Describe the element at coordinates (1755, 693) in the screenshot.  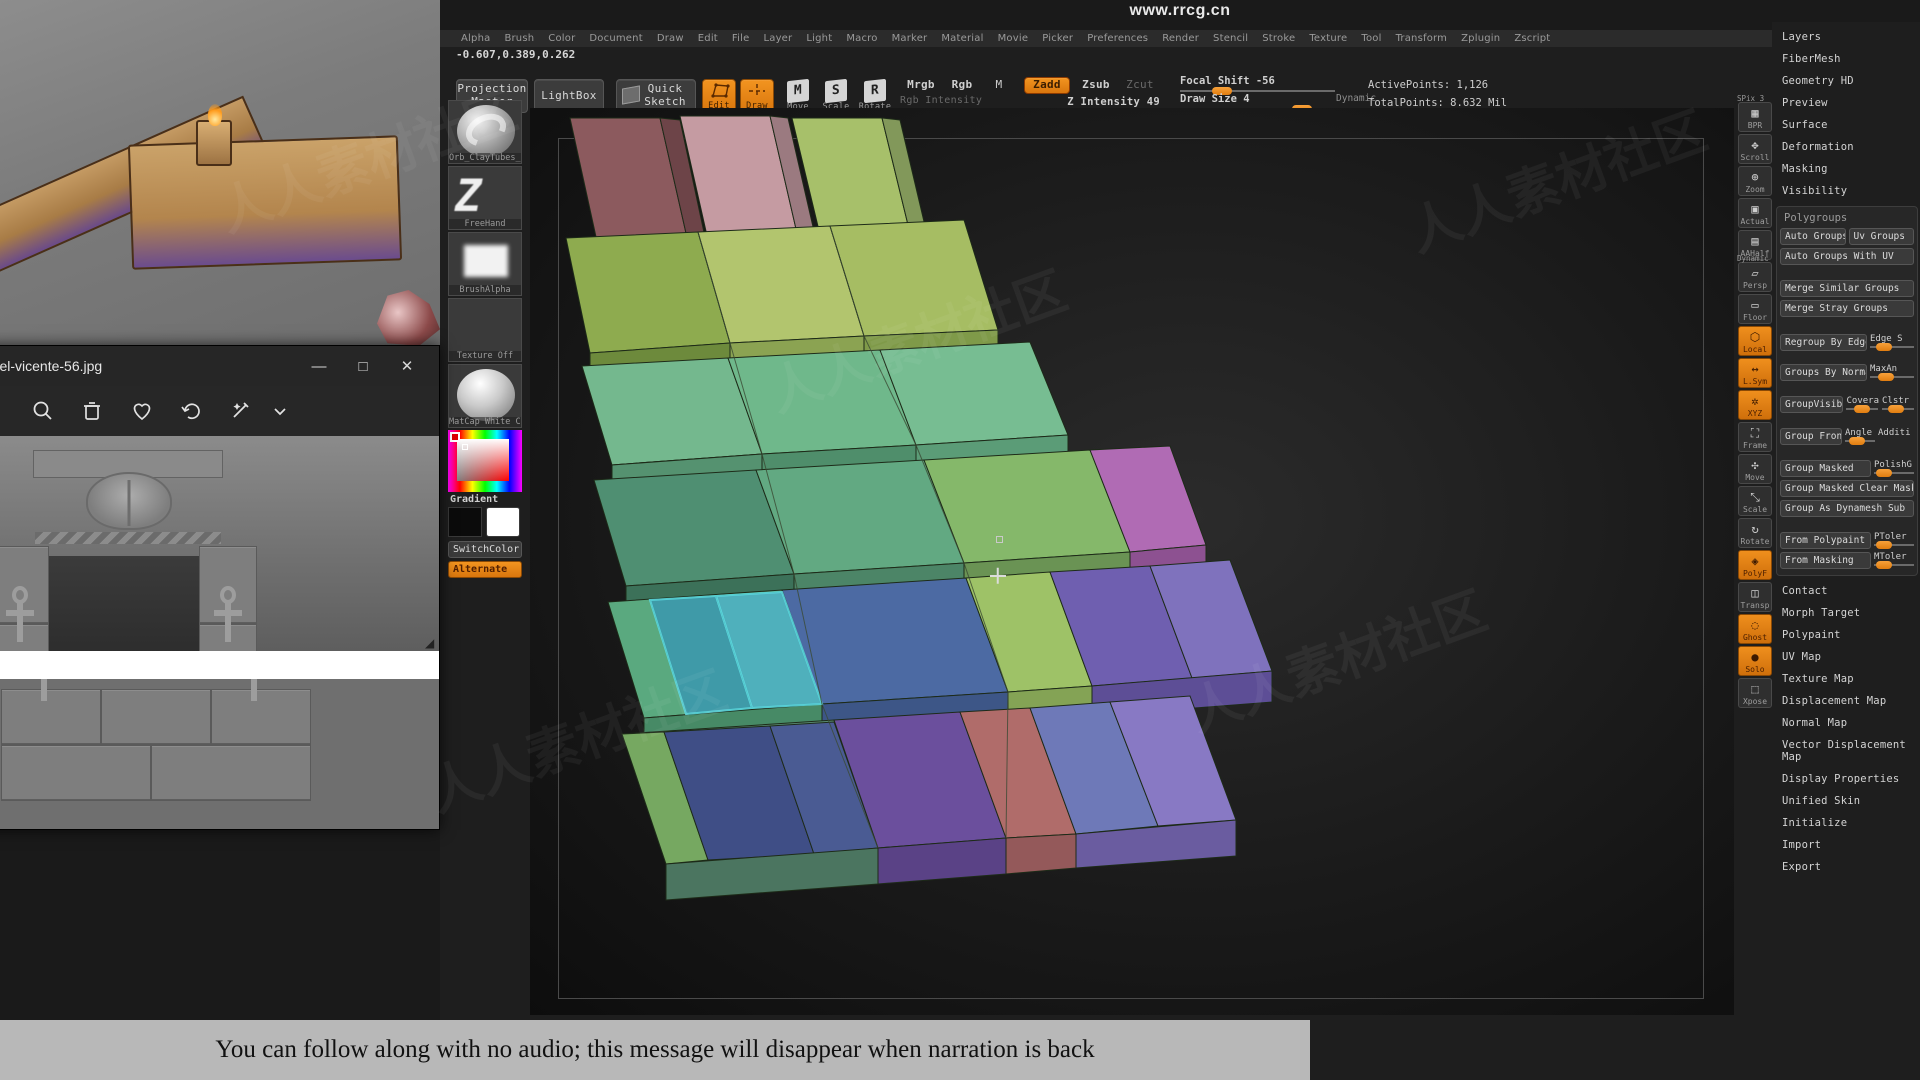
I see `shelf-icon-xpose: ⬚ Xpose` at that location.